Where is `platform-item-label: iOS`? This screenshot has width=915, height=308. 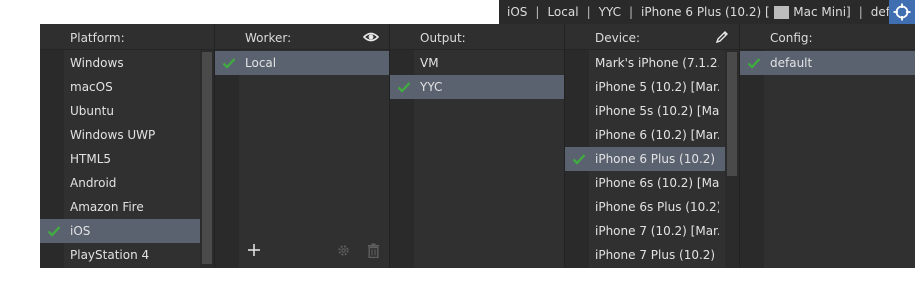 platform-item-label: iOS is located at coordinates (80, 231).